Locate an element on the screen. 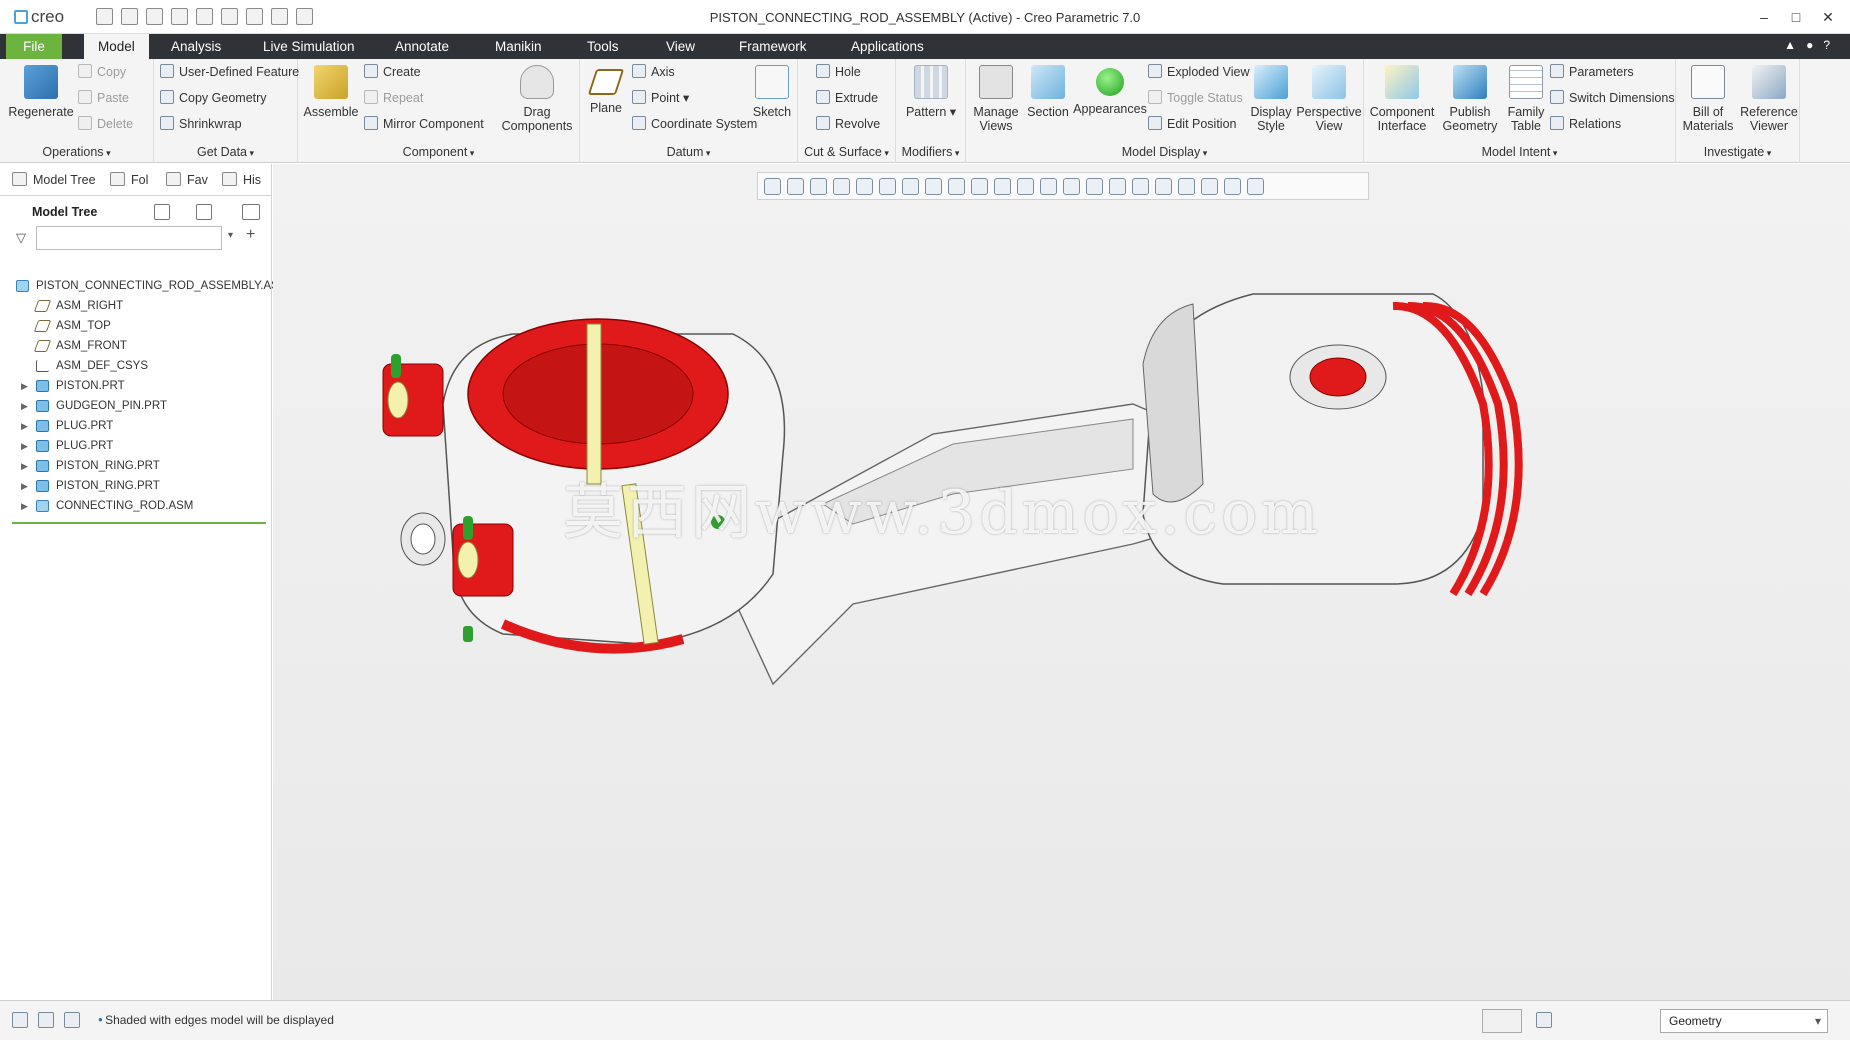 The image size is (1850, 1040). fullscreen-icon is located at coordinates (72, 1020).